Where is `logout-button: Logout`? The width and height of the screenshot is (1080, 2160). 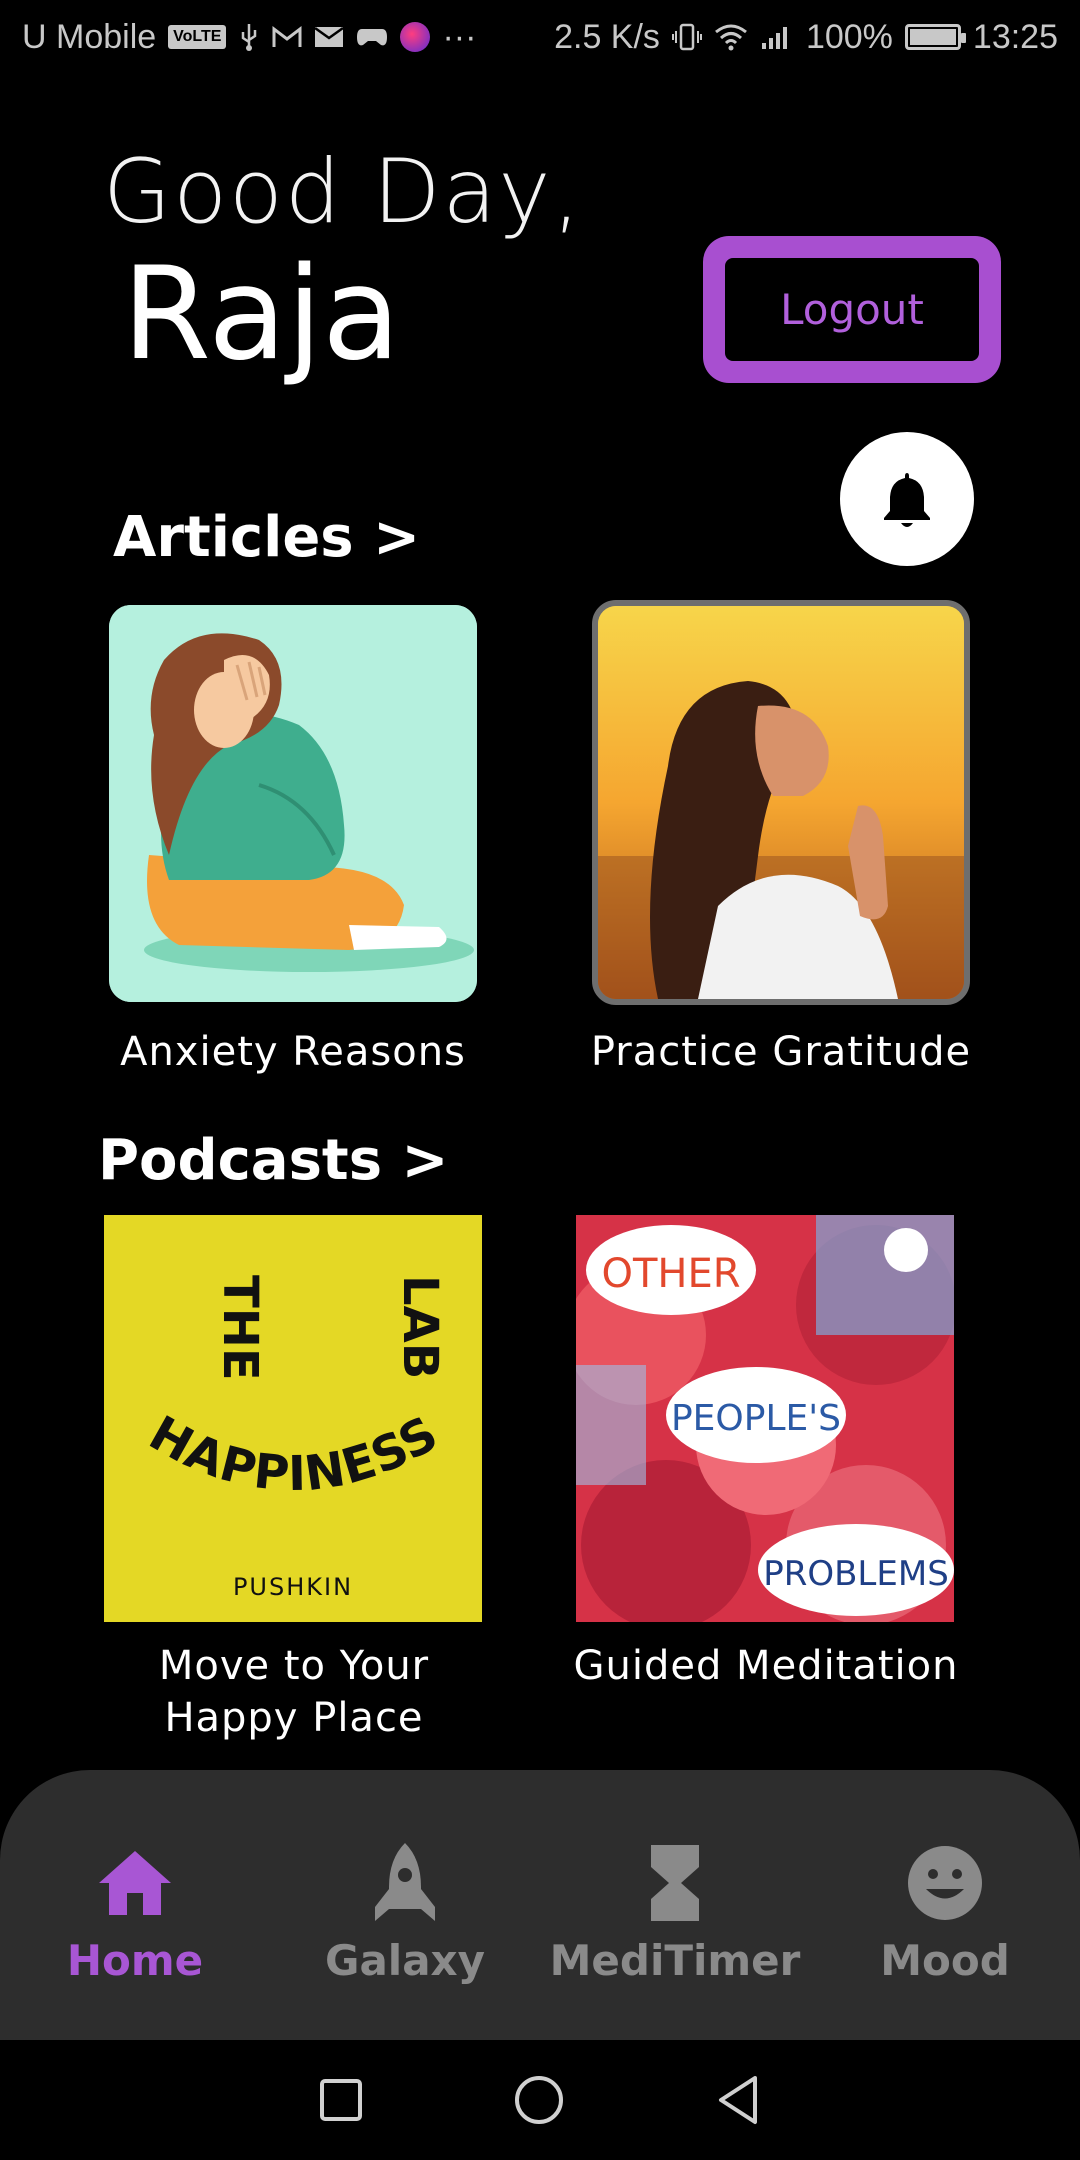
logout-button: Logout is located at coordinates (852, 309).